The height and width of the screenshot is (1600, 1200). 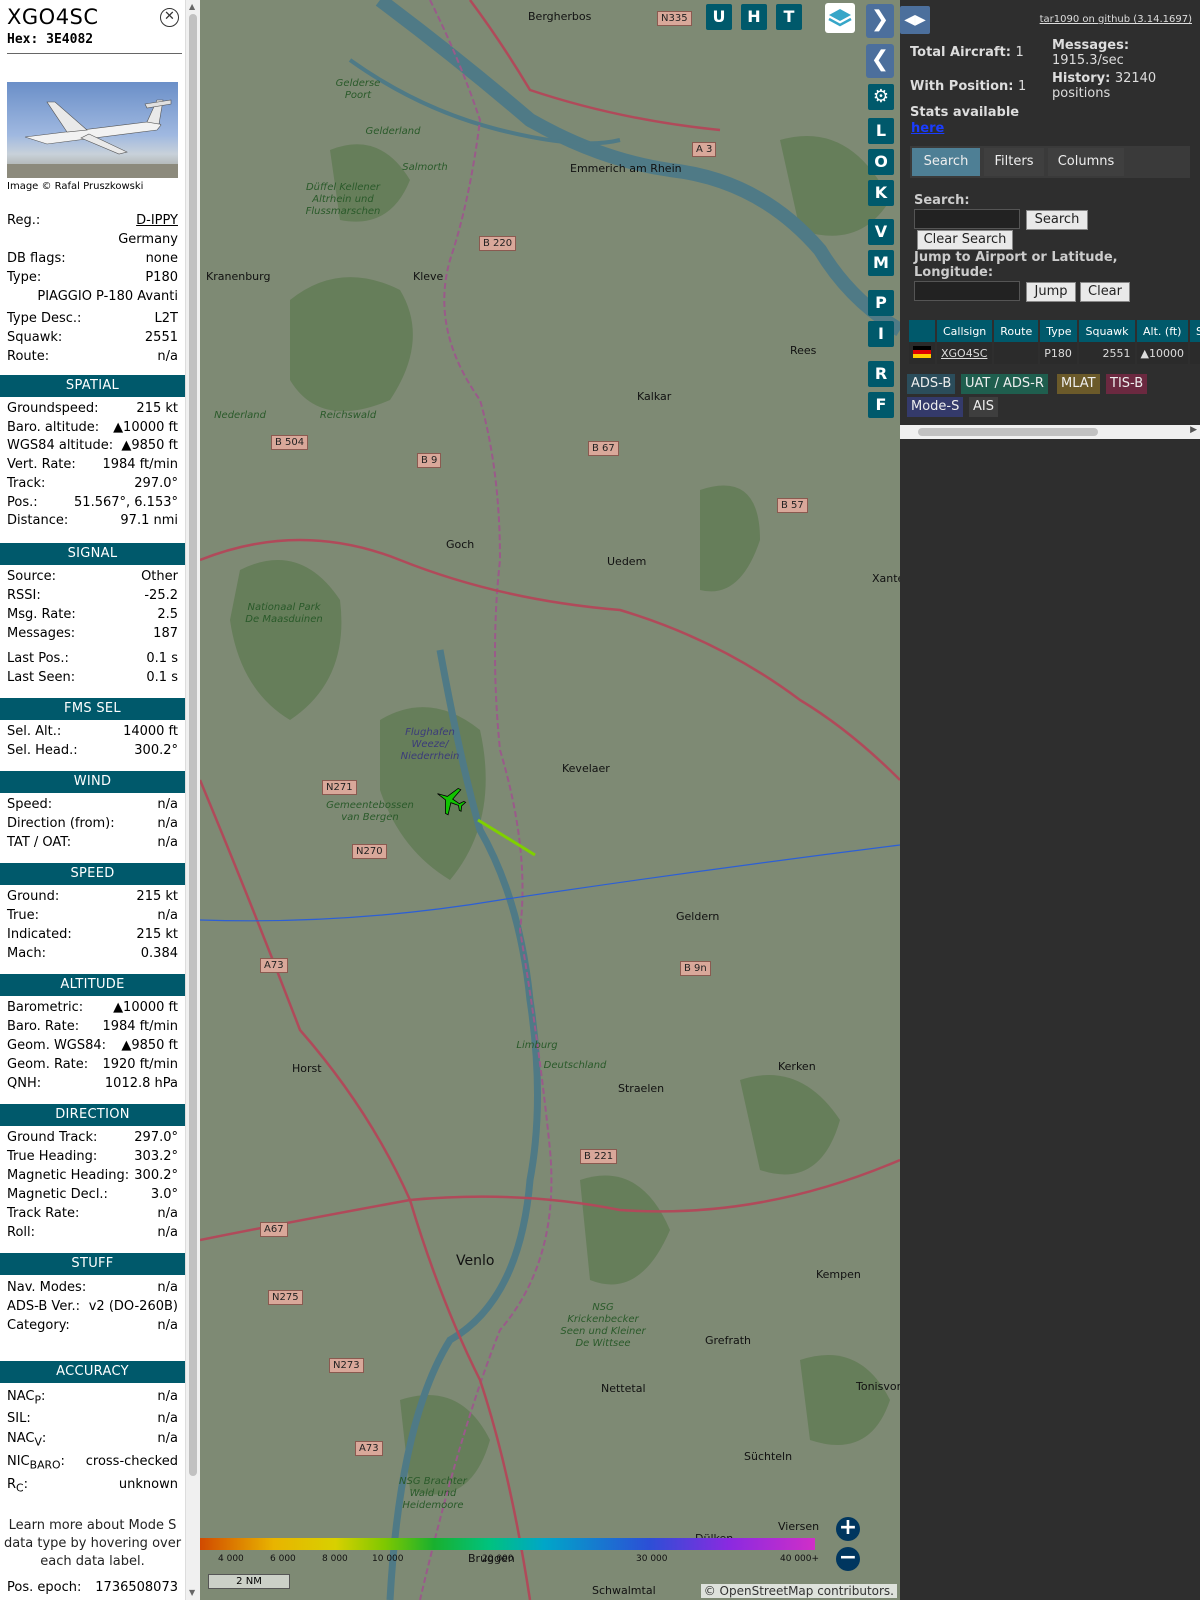 I want to click on map-nature-label: Nationaal Park De Maasduinen, so click(x=284, y=613).